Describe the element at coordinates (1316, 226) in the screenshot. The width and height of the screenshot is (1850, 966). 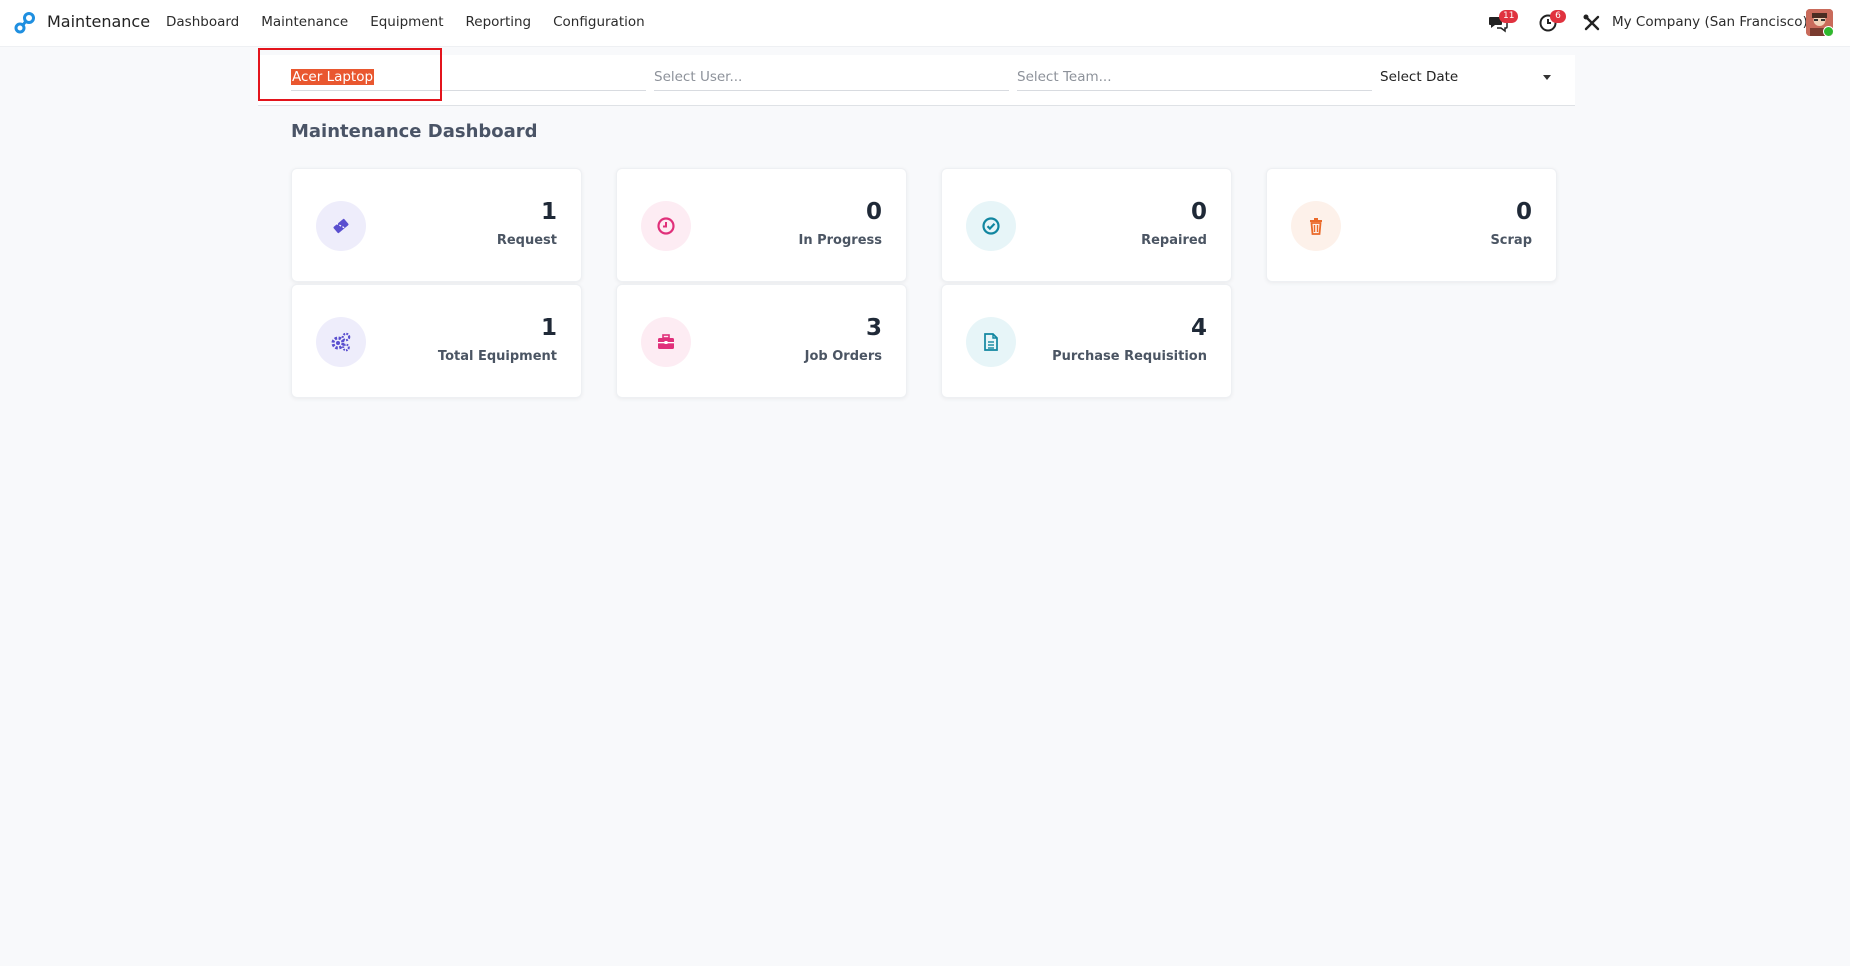
I see `trash-icon` at that location.